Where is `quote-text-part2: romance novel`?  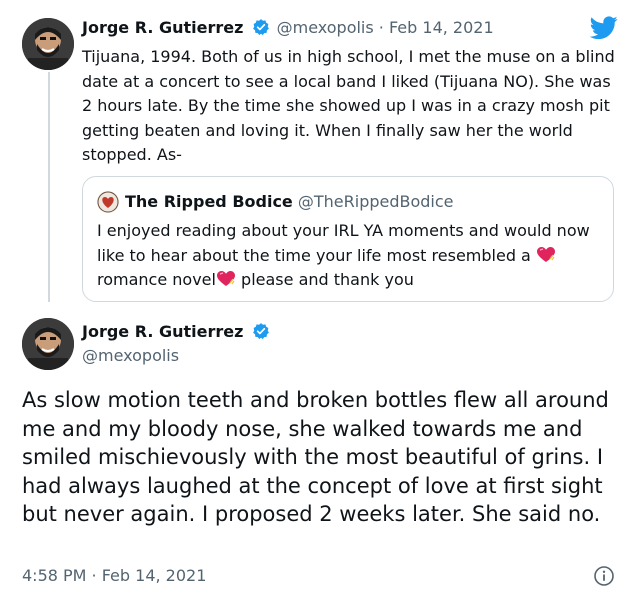 quote-text-part2: romance novel is located at coordinates (156, 279).